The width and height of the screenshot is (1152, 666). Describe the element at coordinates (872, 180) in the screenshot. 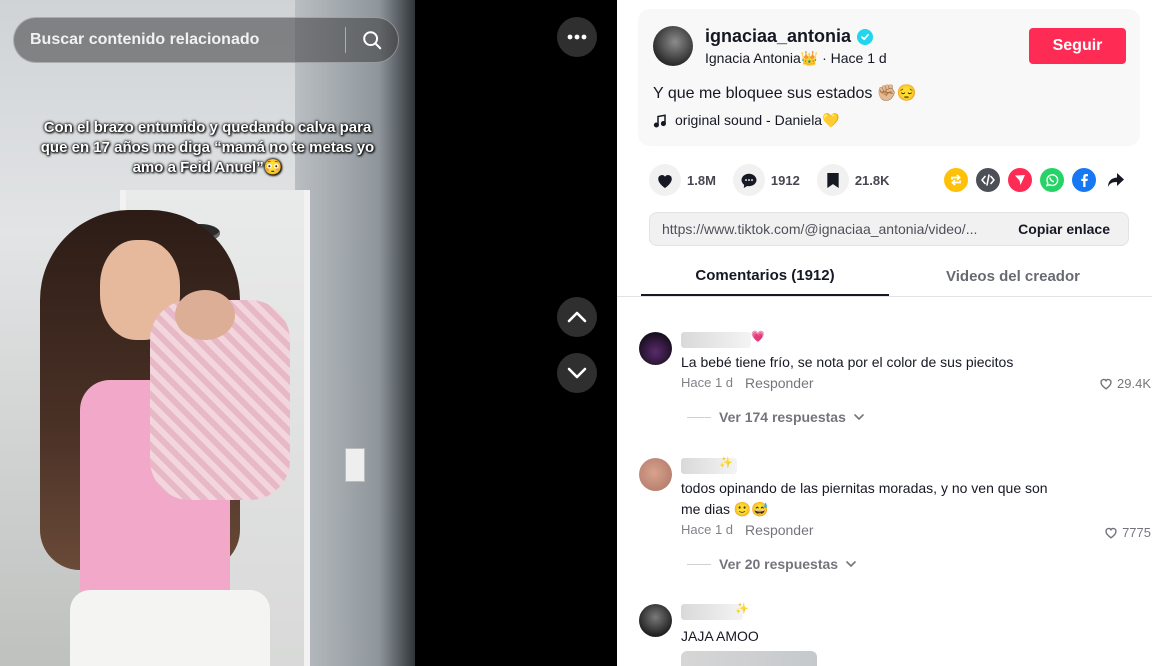

I see `save-count: 21.8K` at that location.